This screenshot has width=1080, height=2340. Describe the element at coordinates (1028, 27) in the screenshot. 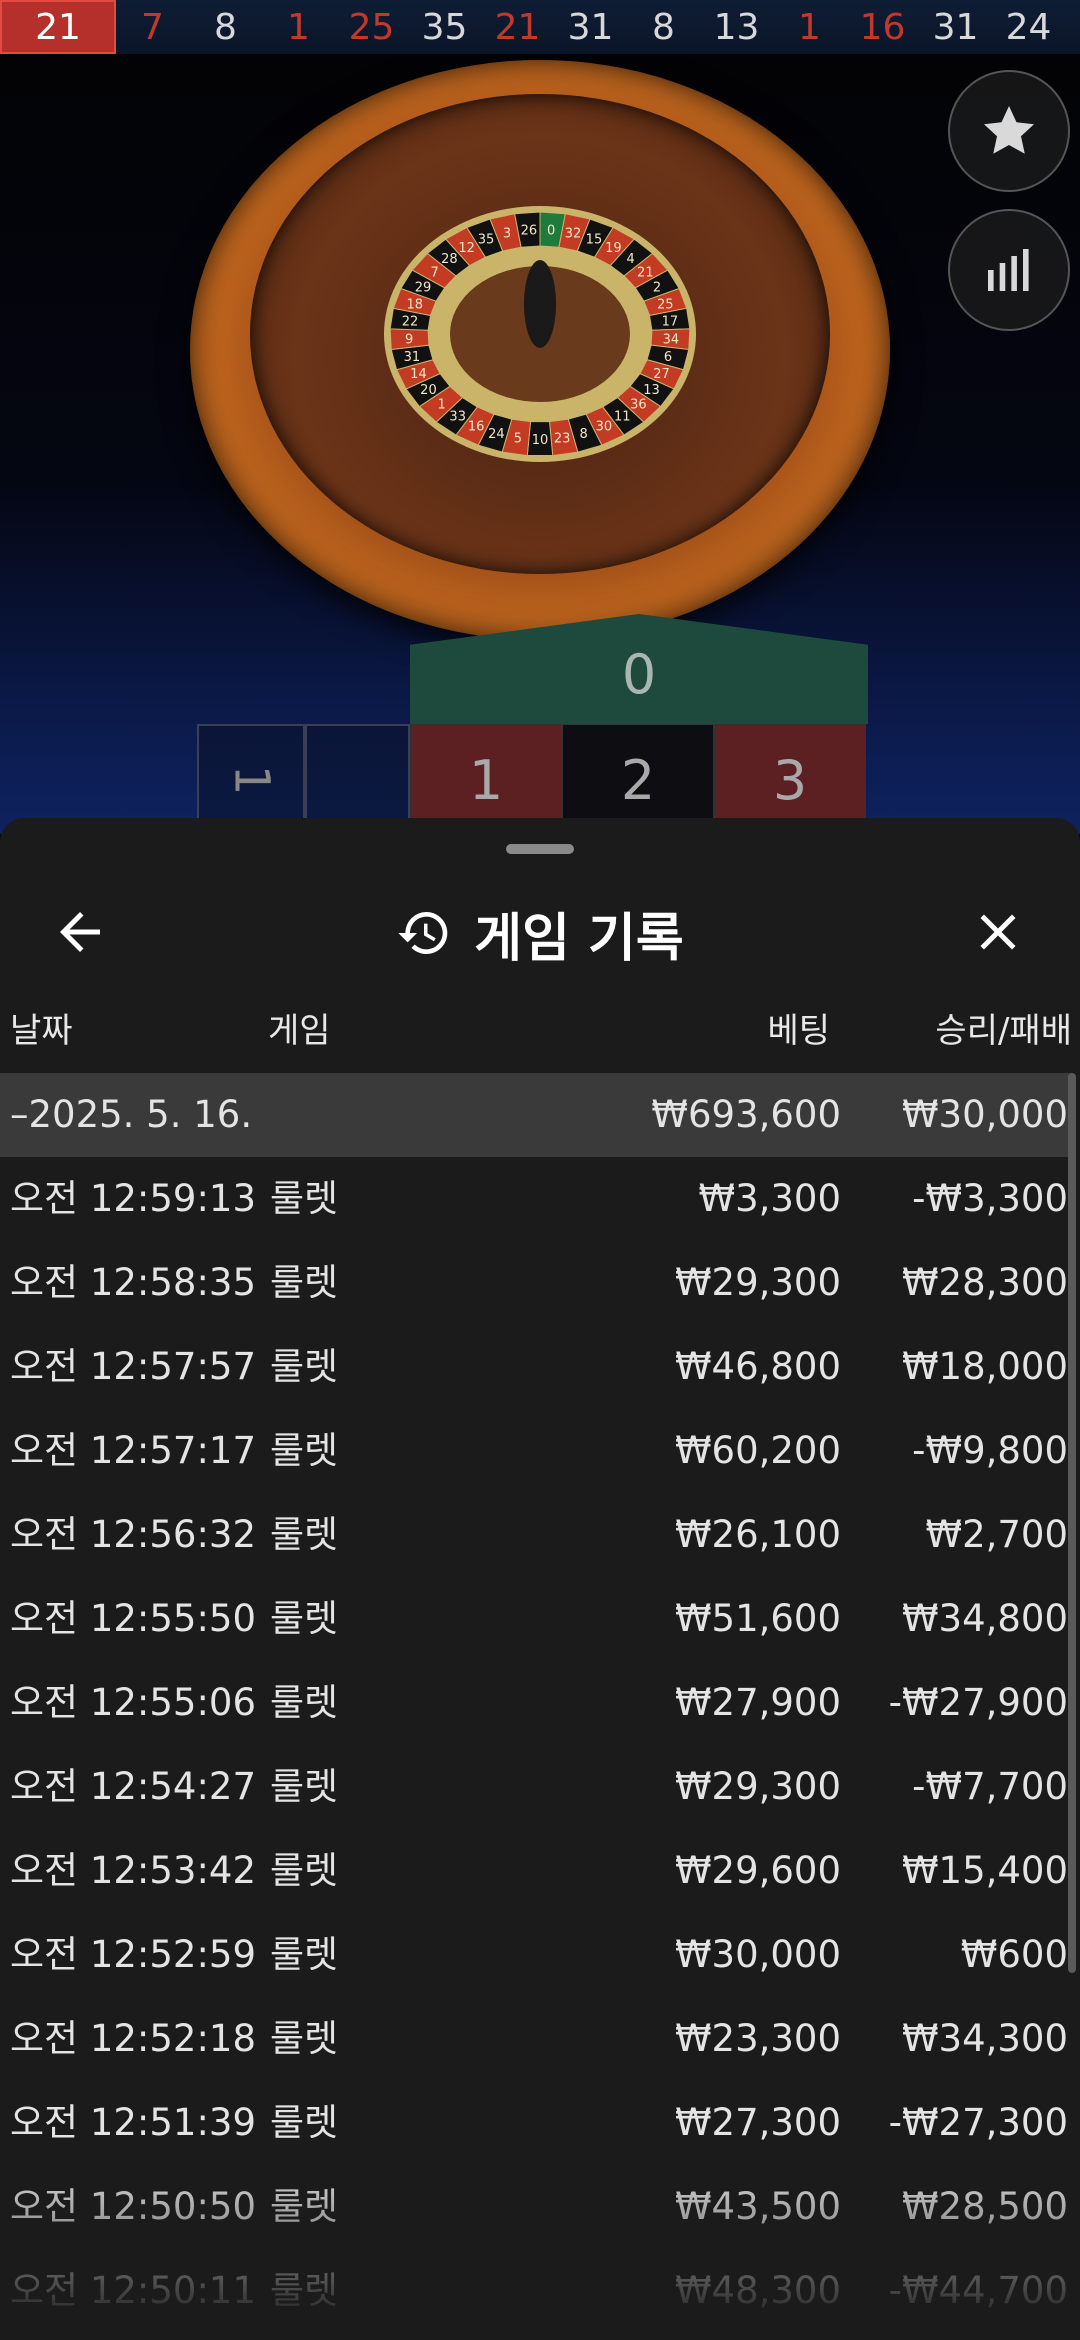

I see `result-number: 24` at that location.